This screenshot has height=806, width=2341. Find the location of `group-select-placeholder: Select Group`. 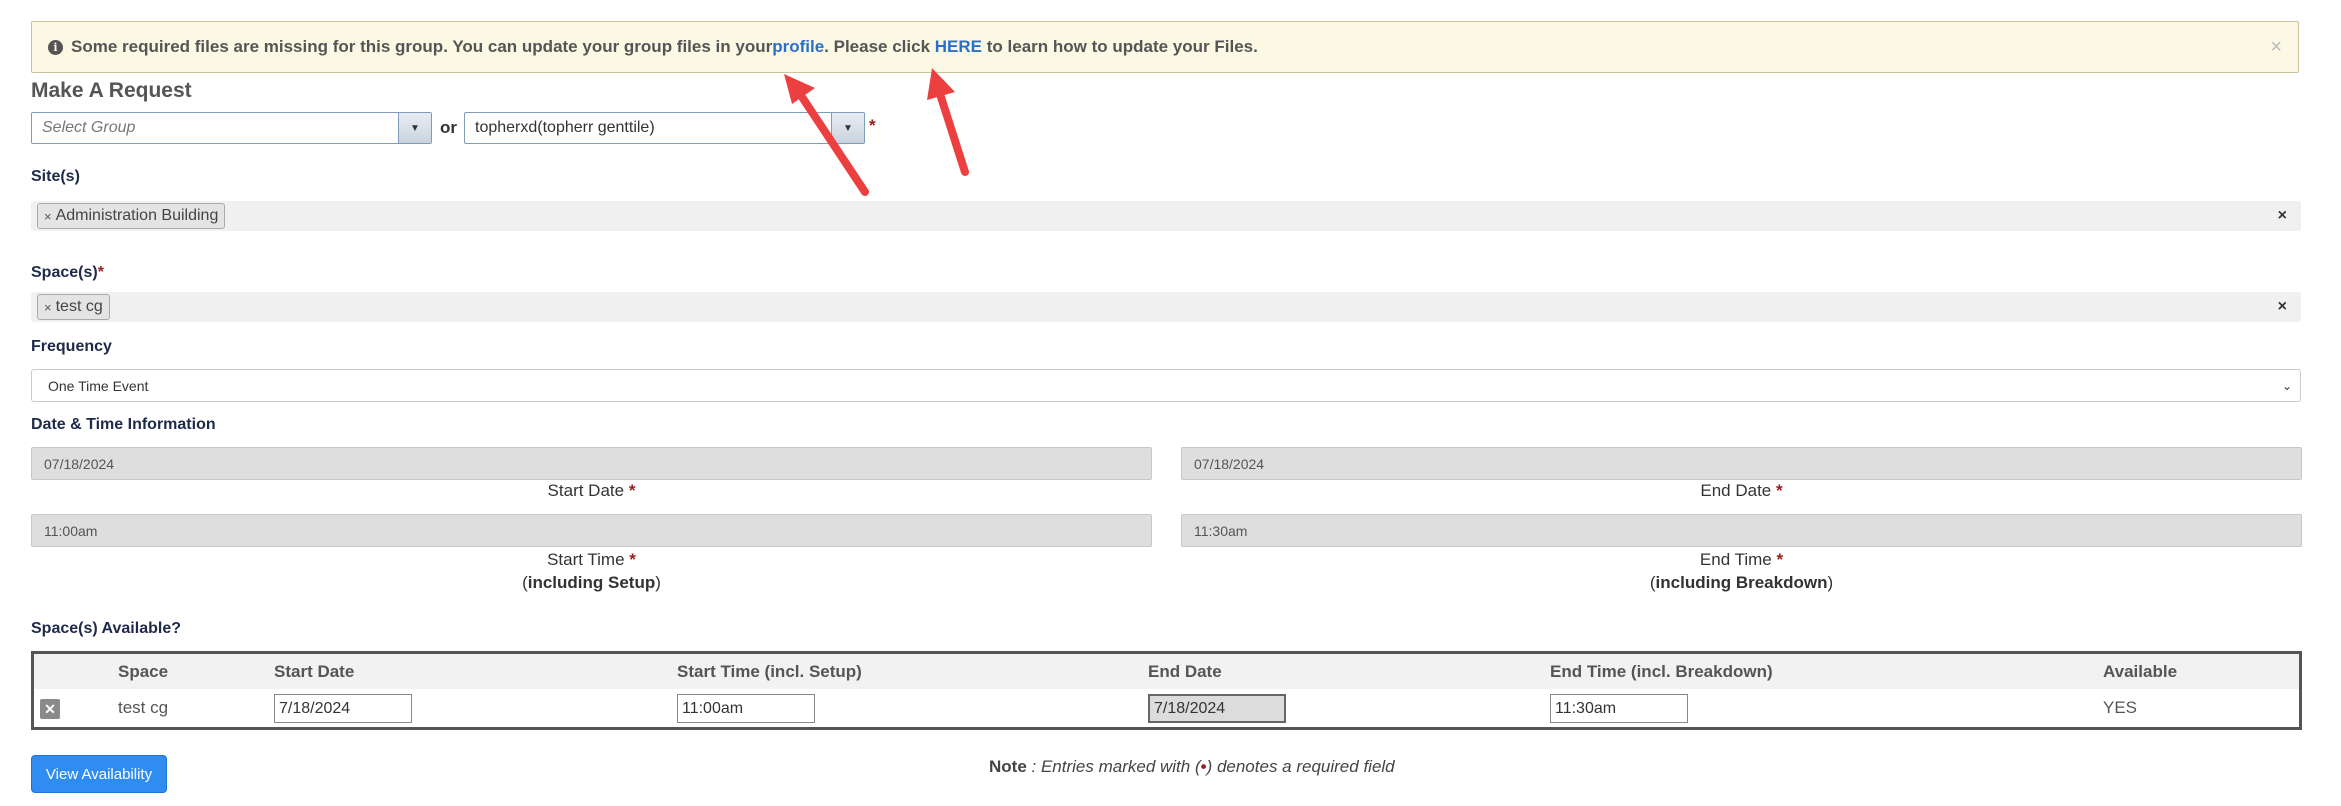

group-select-placeholder: Select Group is located at coordinates (89, 127).